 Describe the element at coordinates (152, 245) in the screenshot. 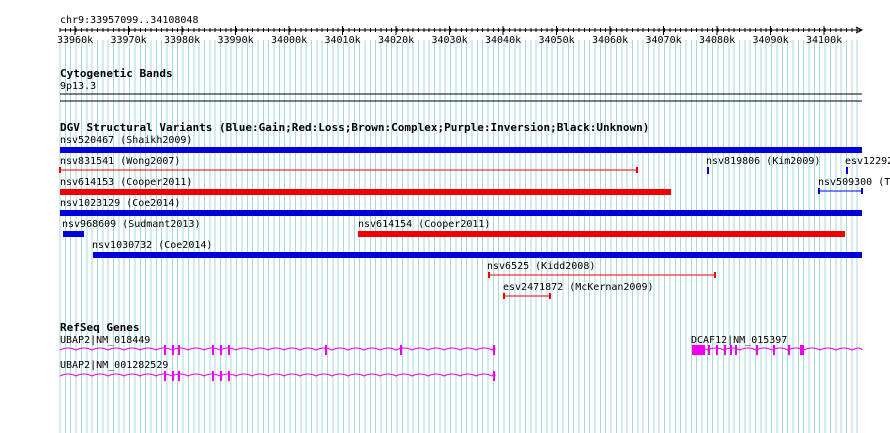

I see `dgv-feature-label: nsv1030732 (Coe2014)` at that location.